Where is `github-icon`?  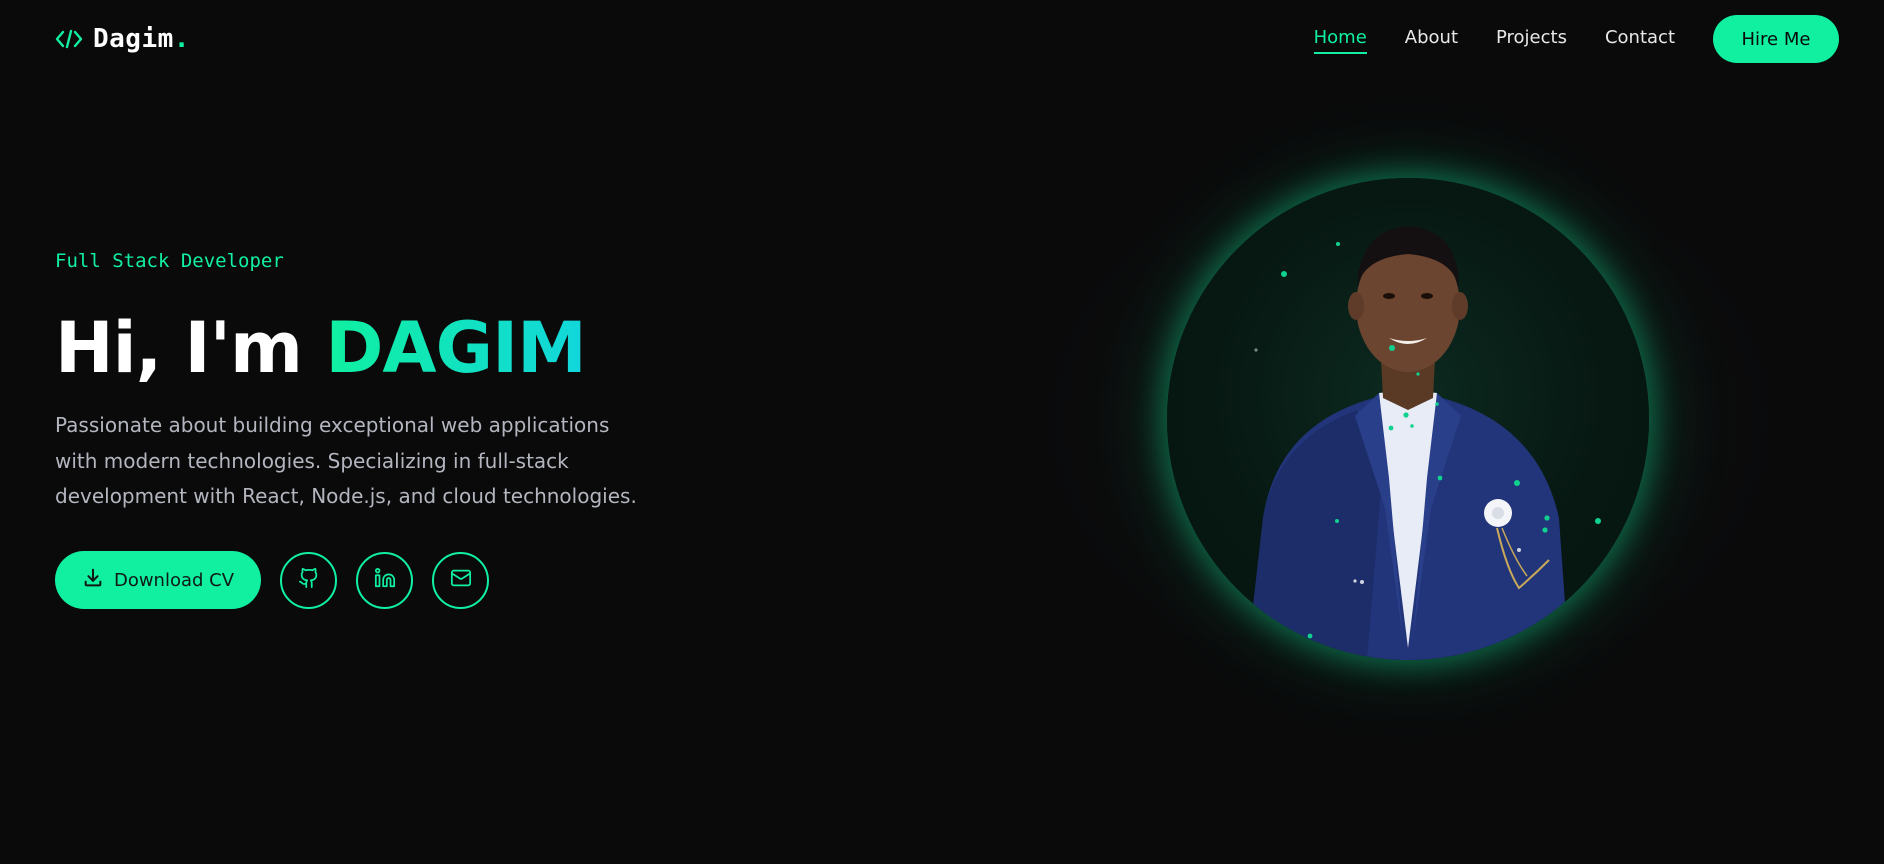 github-icon is located at coordinates (309, 580).